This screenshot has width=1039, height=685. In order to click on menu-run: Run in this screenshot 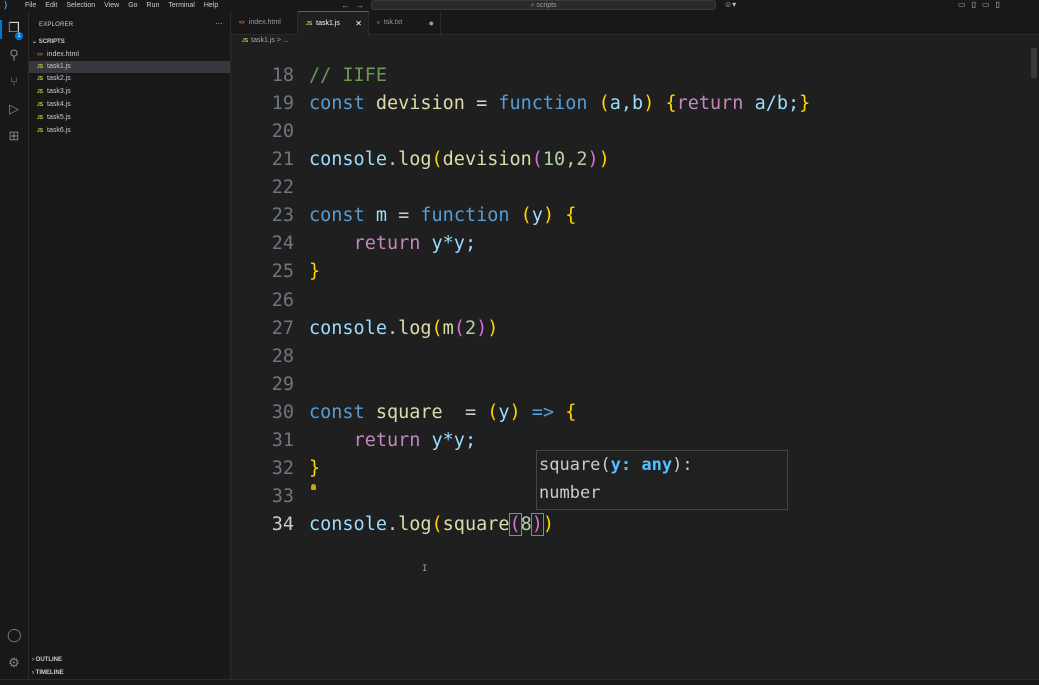, I will do `click(153, 5)`.